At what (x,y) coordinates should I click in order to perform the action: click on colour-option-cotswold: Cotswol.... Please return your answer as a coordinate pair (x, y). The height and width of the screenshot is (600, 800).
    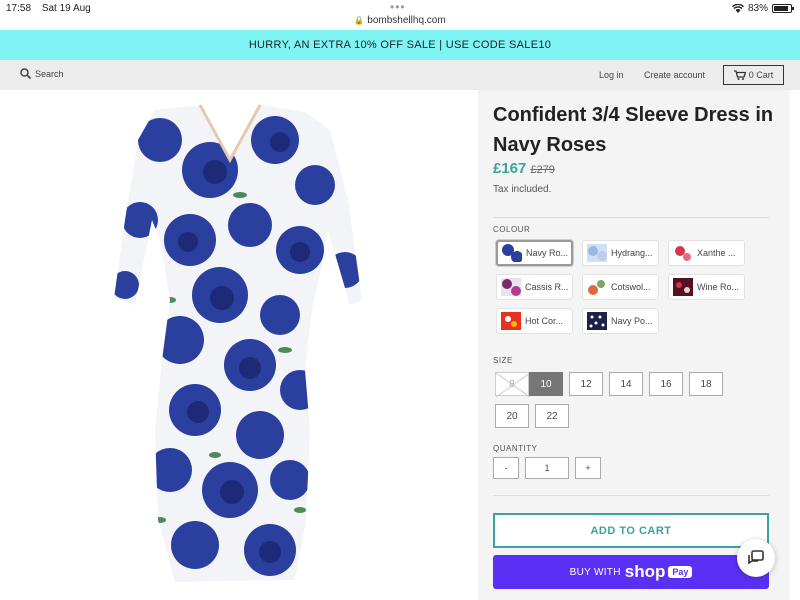
    Looking at the image, I should click on (620, 287).